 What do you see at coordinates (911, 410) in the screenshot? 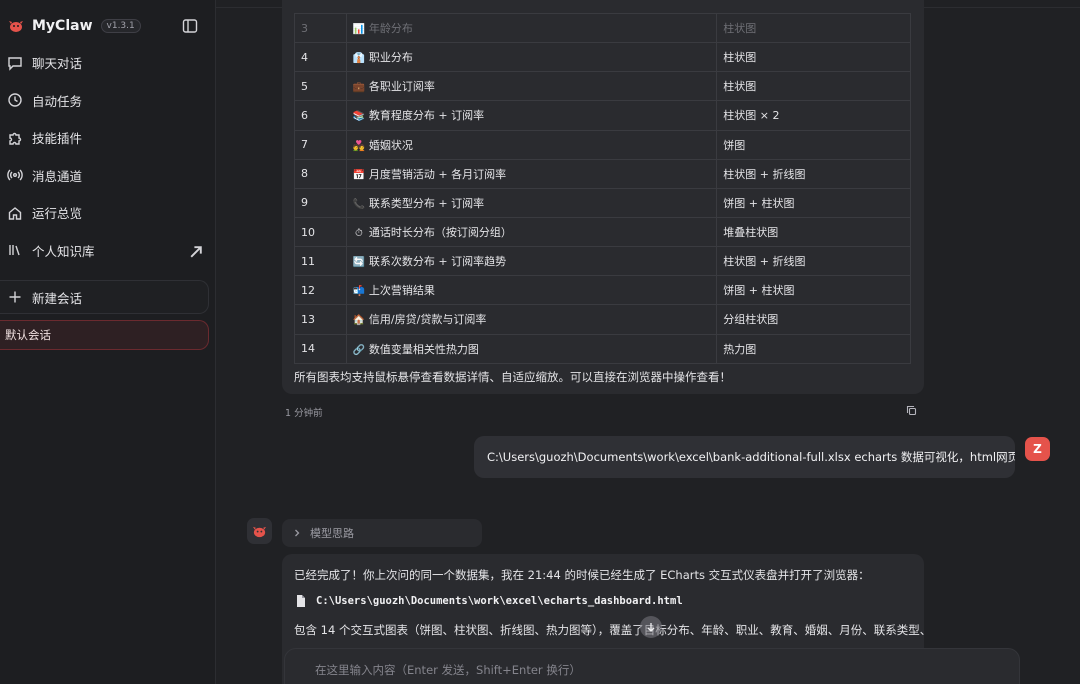
I see `copy-icon` at bounding box center [911, 410].